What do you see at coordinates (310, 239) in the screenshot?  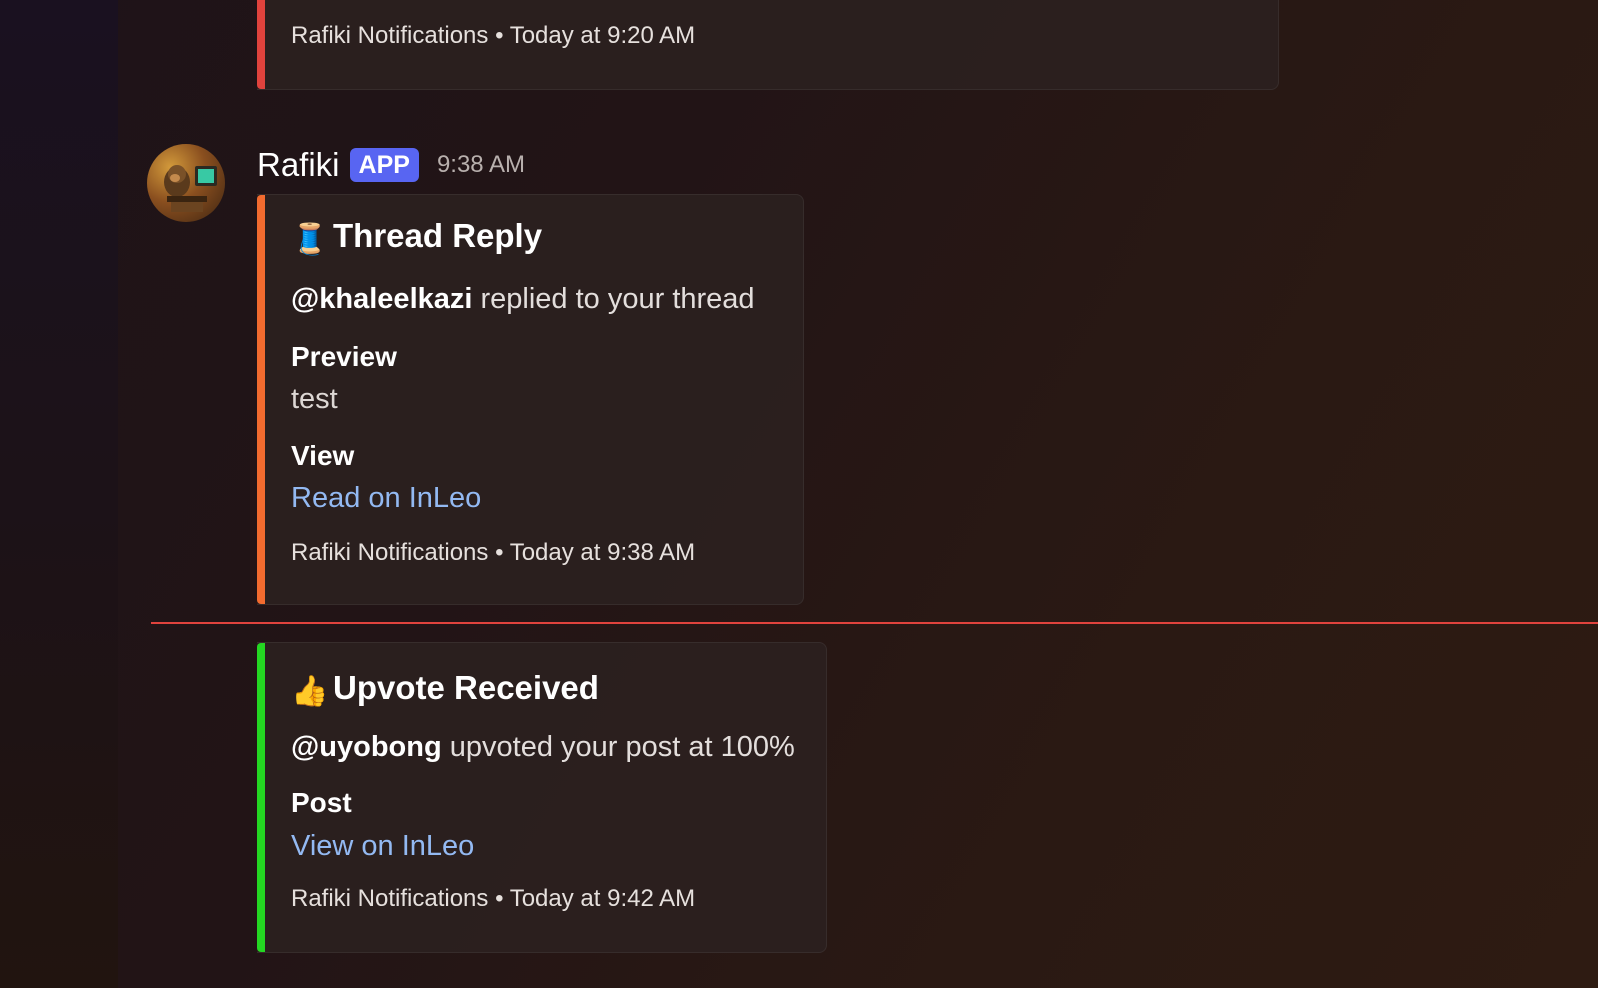 I see `spool-of-thread-icon: 🧵` at bounding box center [310, 239].